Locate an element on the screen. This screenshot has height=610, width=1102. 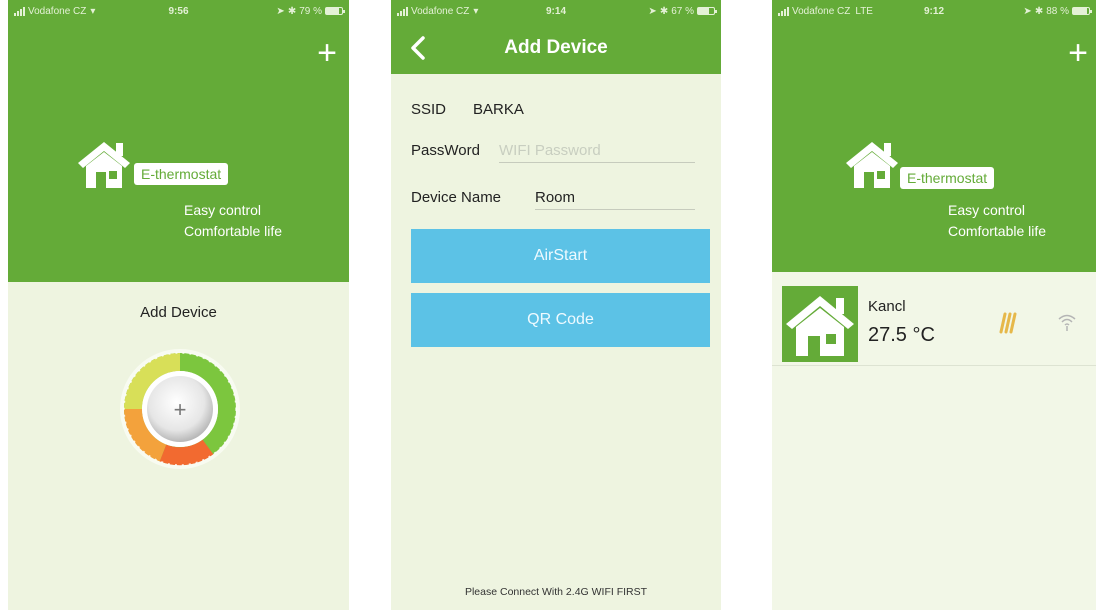
nav-bar: Add Device is located at coordinates (556, 48).